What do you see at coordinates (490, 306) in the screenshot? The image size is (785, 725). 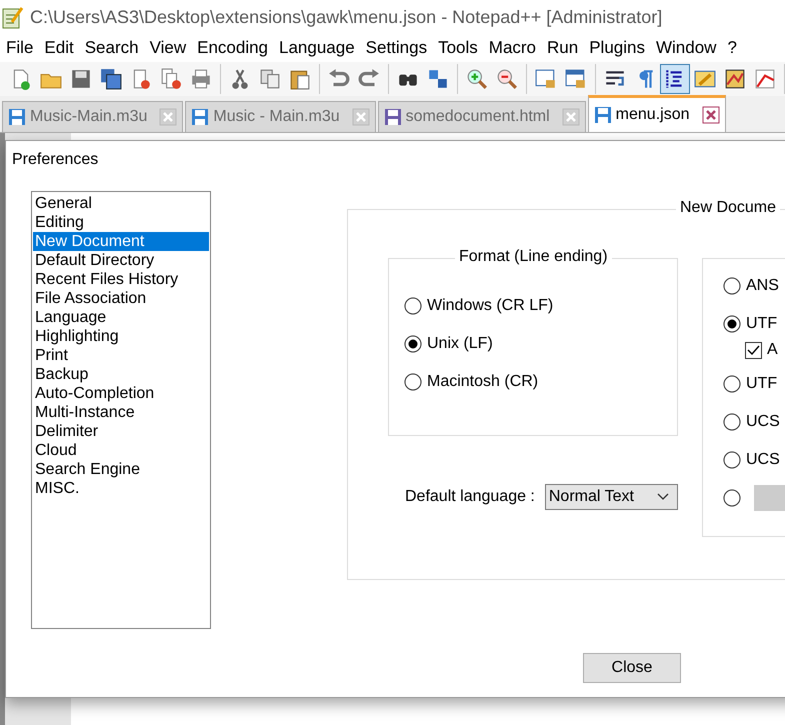 I see `radio-label: Windows (CR LF)` at bounding box center [490, 306].